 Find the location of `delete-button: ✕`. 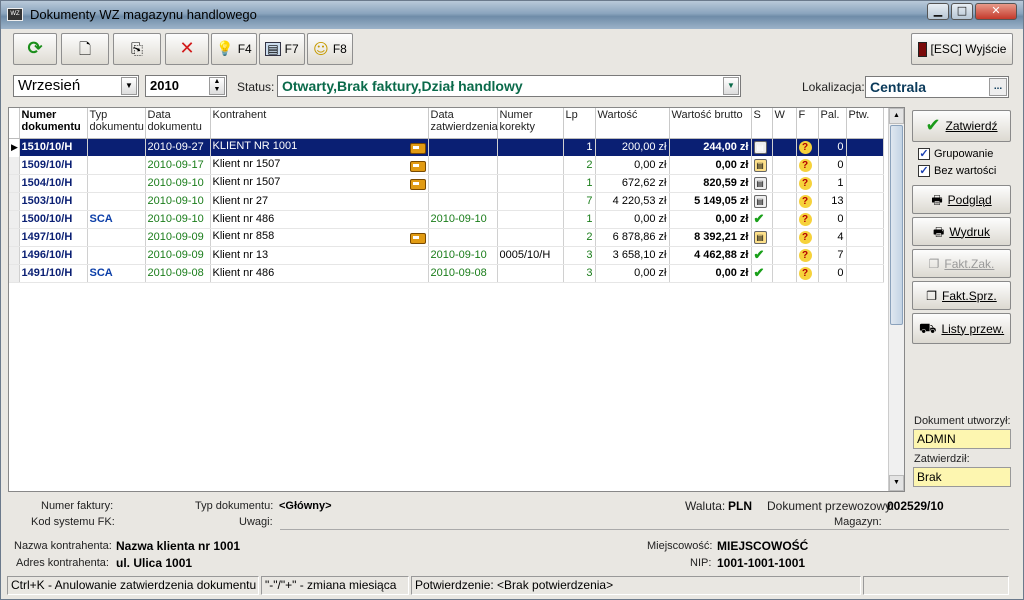

delete-button: ✕ is located at coordinates (187, 49).